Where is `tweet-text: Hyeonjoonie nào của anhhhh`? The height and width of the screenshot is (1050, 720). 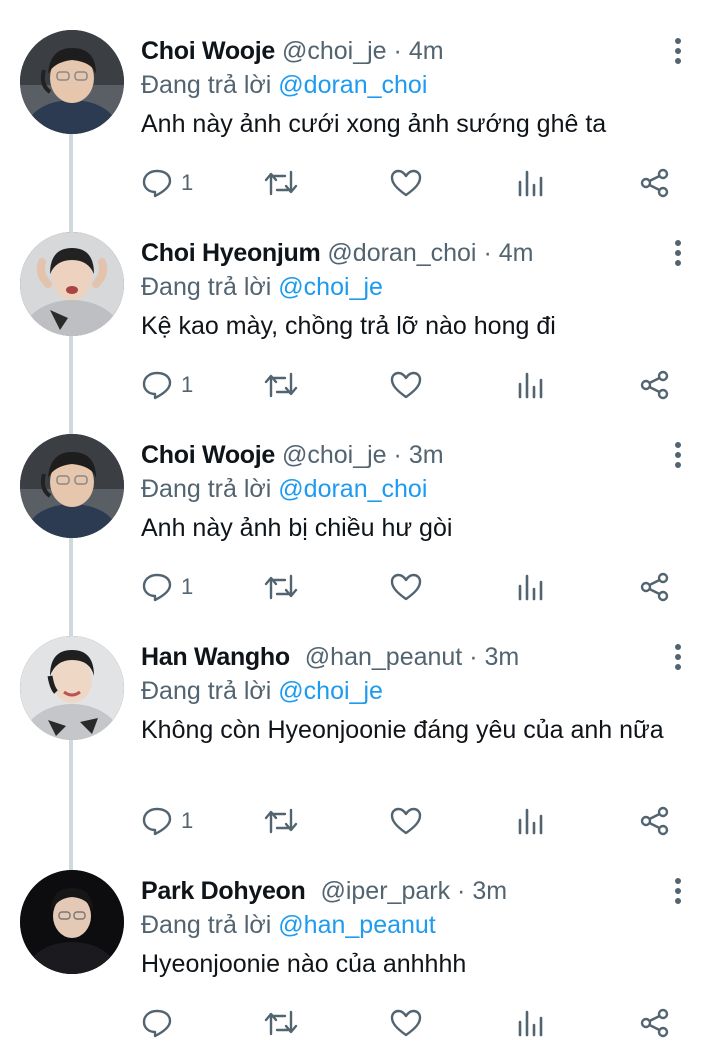 tweet-text: Hyeonjoonie nào của anhhhh is located at coordinates (304, 964).